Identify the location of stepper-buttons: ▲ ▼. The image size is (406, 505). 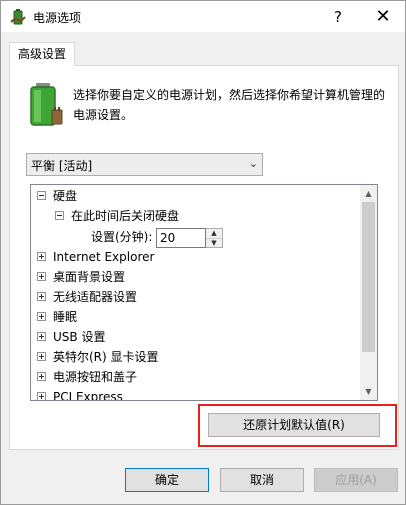
(214, 238).